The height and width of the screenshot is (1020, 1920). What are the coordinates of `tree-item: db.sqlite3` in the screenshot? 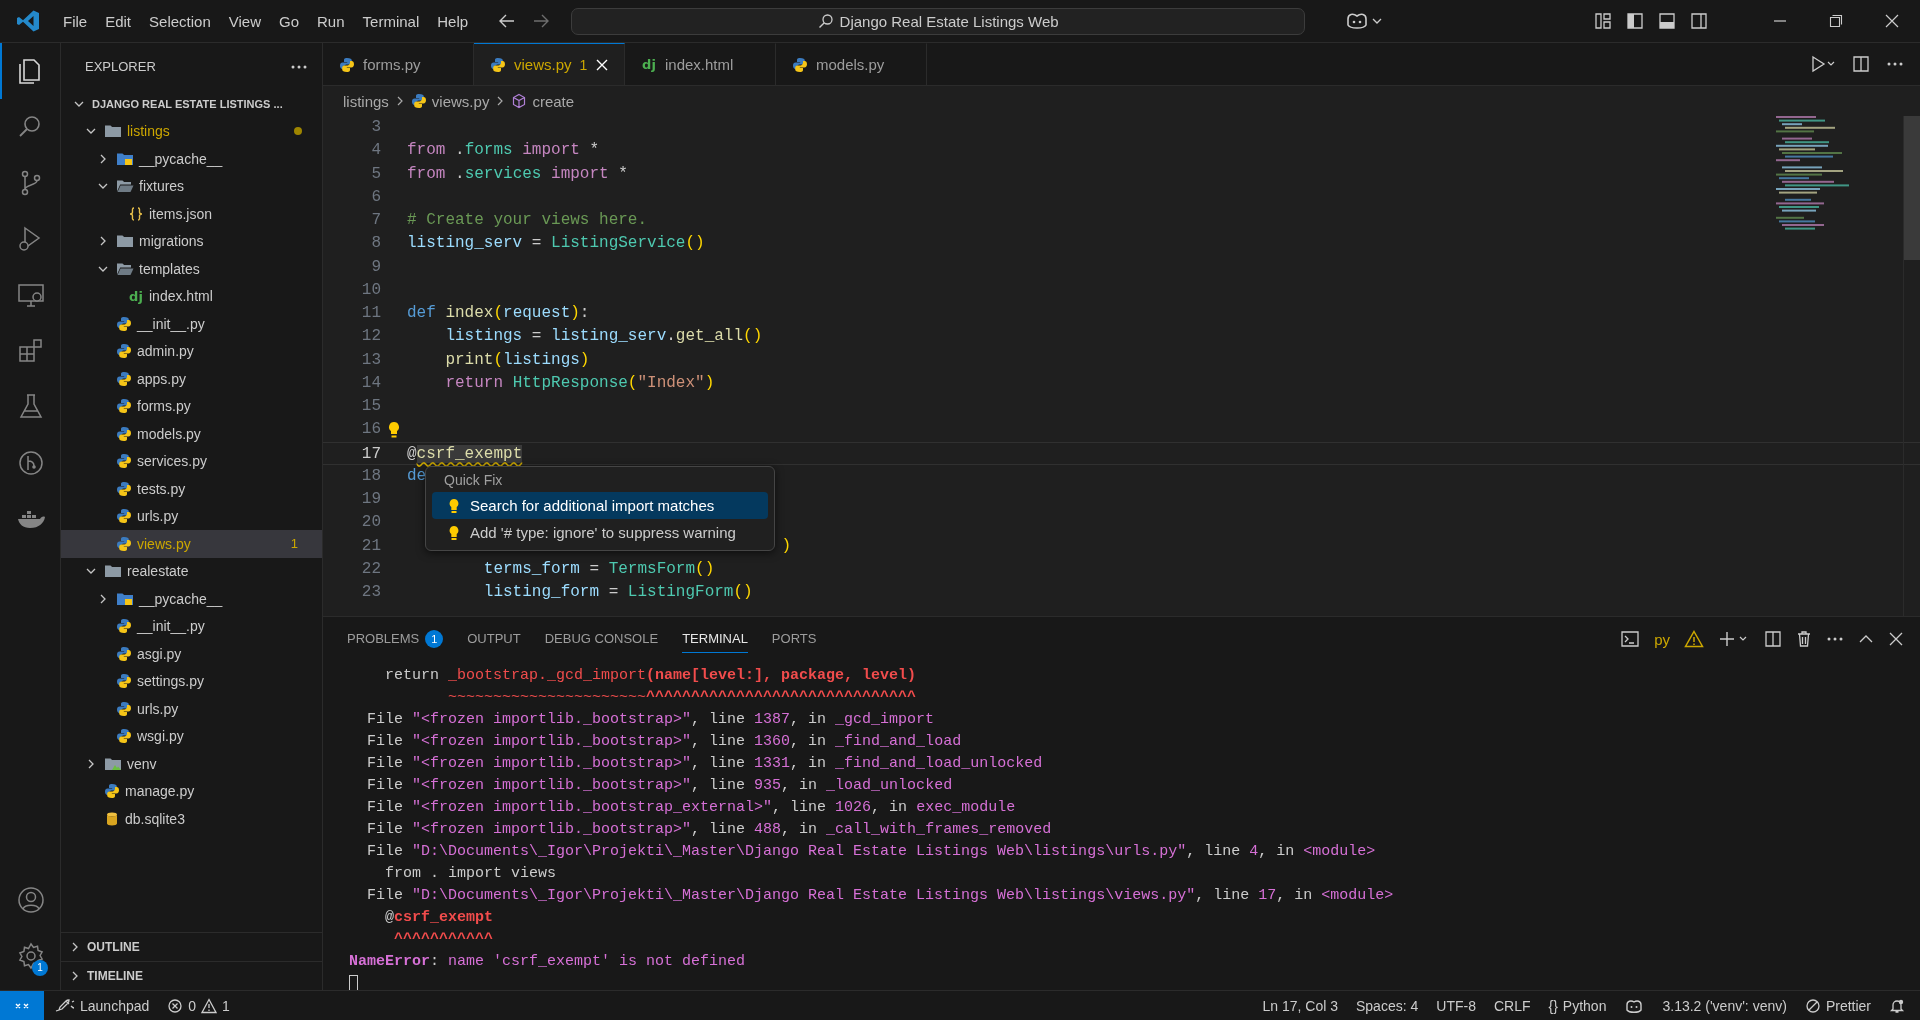 It's located at (191, 819).